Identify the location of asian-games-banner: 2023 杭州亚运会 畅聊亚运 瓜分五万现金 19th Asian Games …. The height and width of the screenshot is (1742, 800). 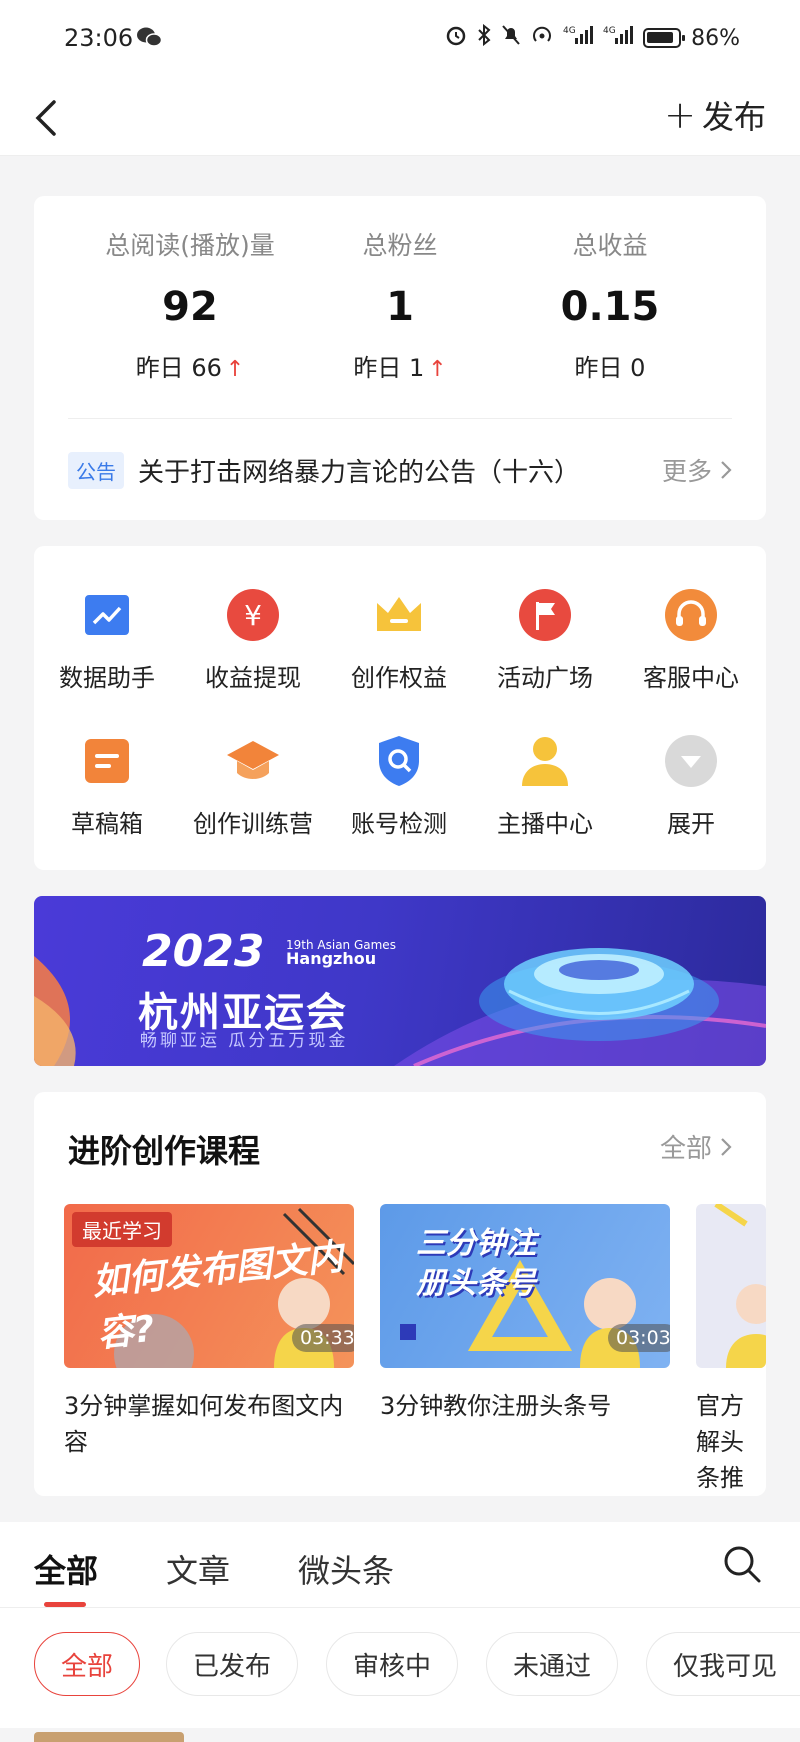
(400, 981).